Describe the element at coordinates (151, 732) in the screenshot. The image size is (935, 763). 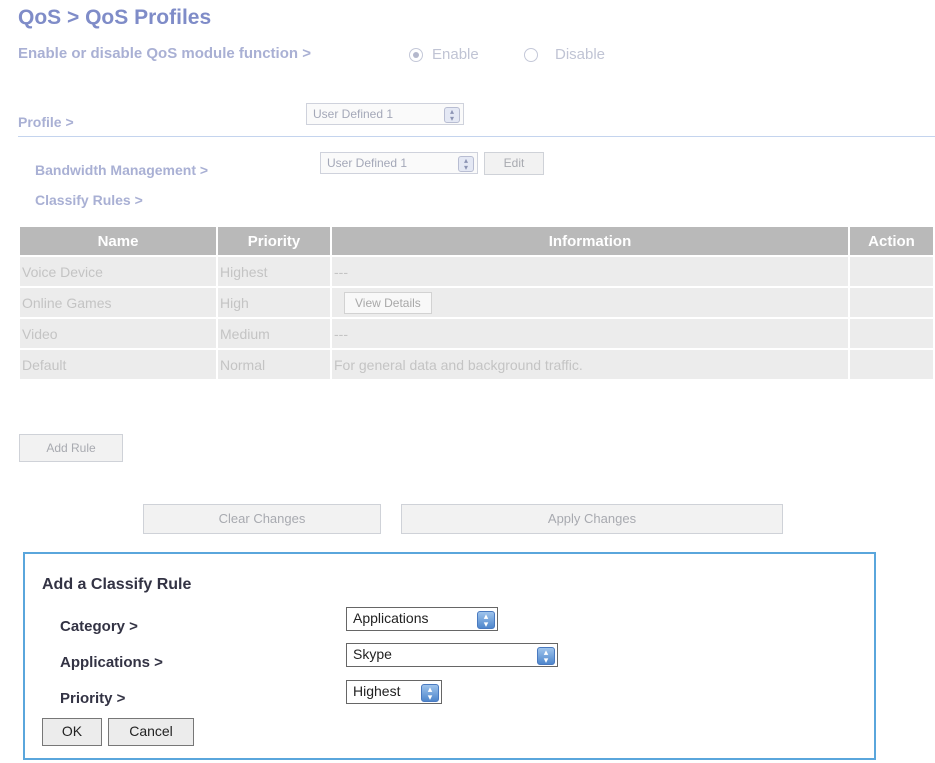
I see `cancel-button: Cancel` at that location.